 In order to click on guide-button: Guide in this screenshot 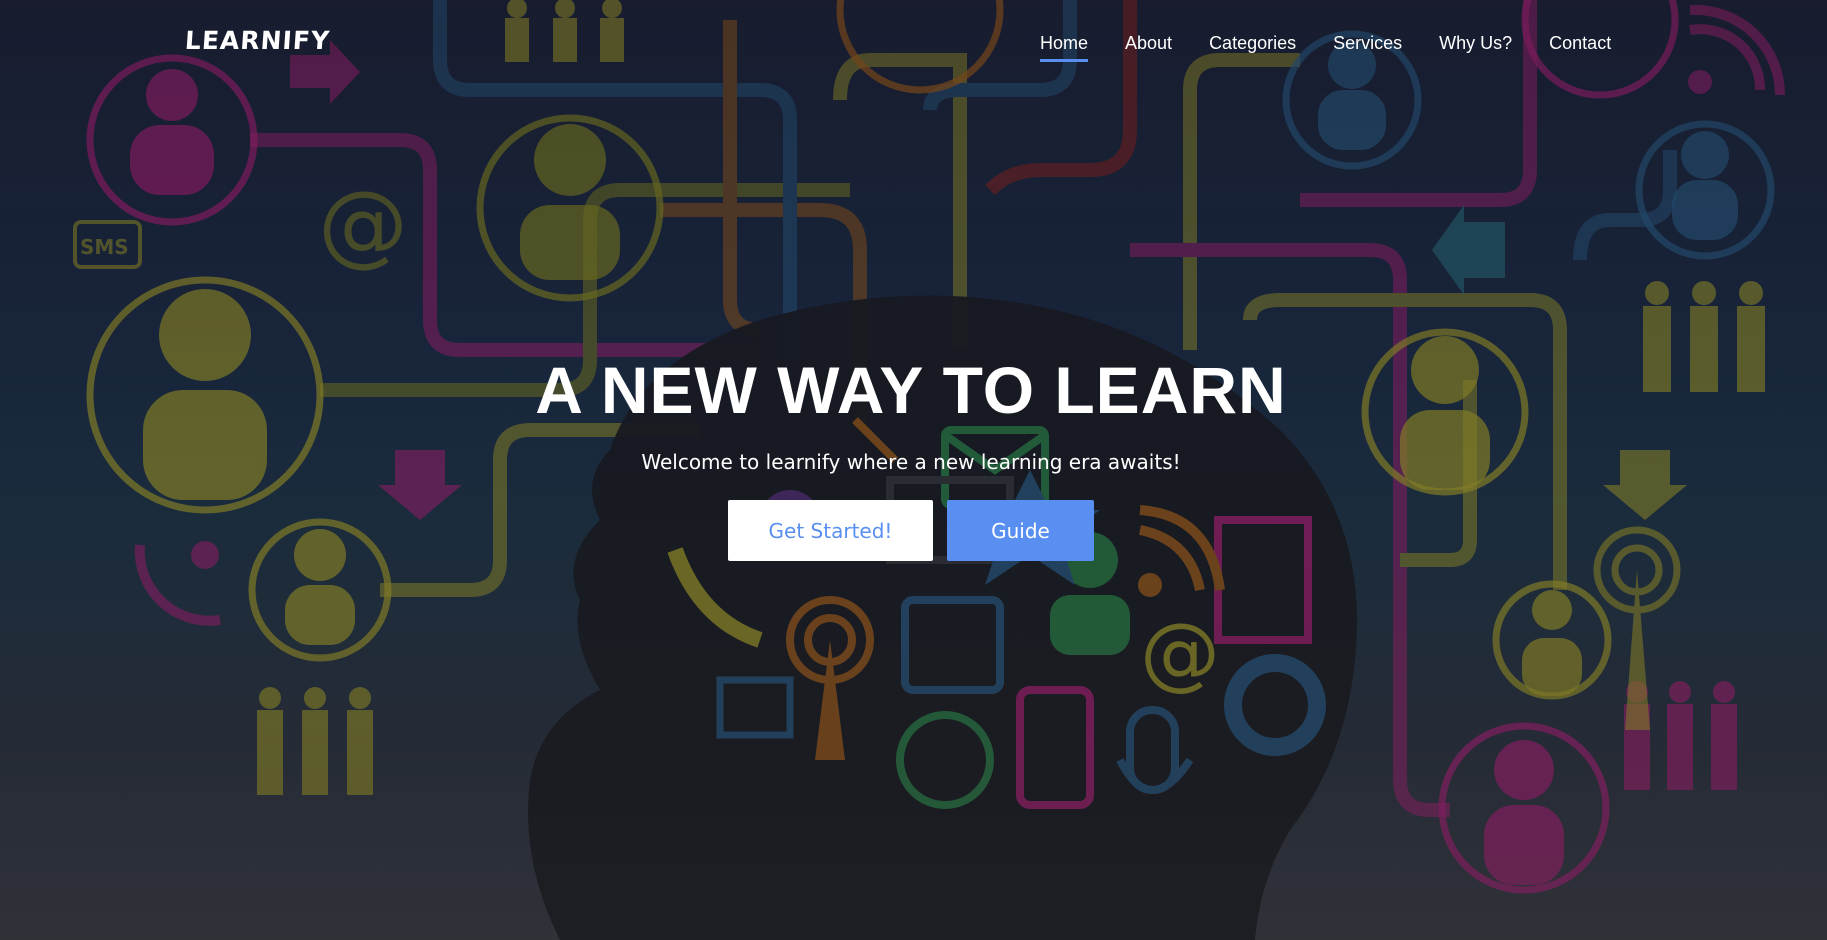, I will do `click(1020, 530)`.